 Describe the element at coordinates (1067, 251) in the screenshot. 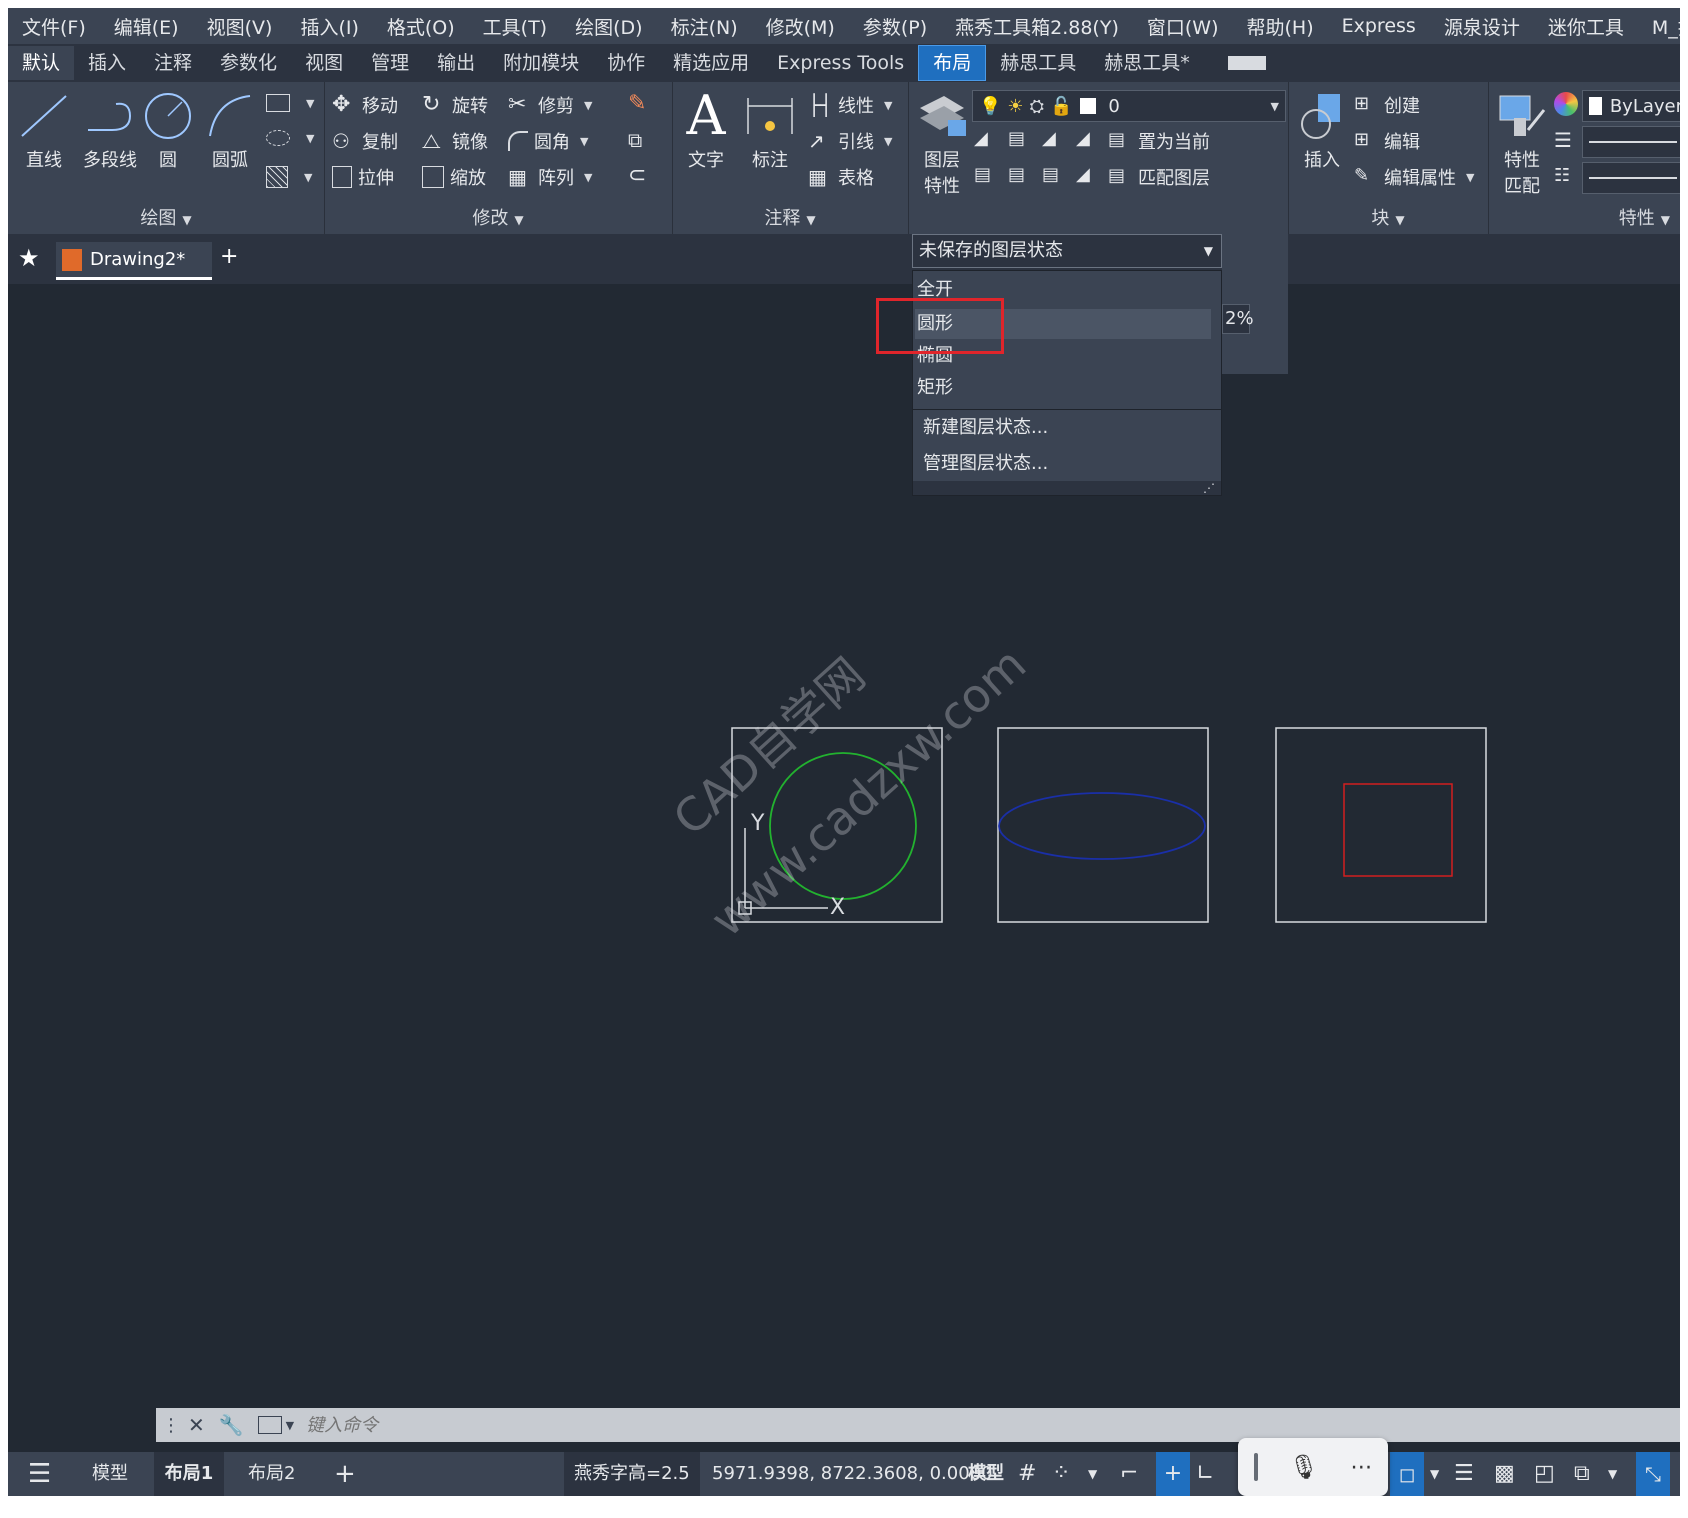

I see `layer-state-combo: 未保存的图层状态 ▼` at that location.